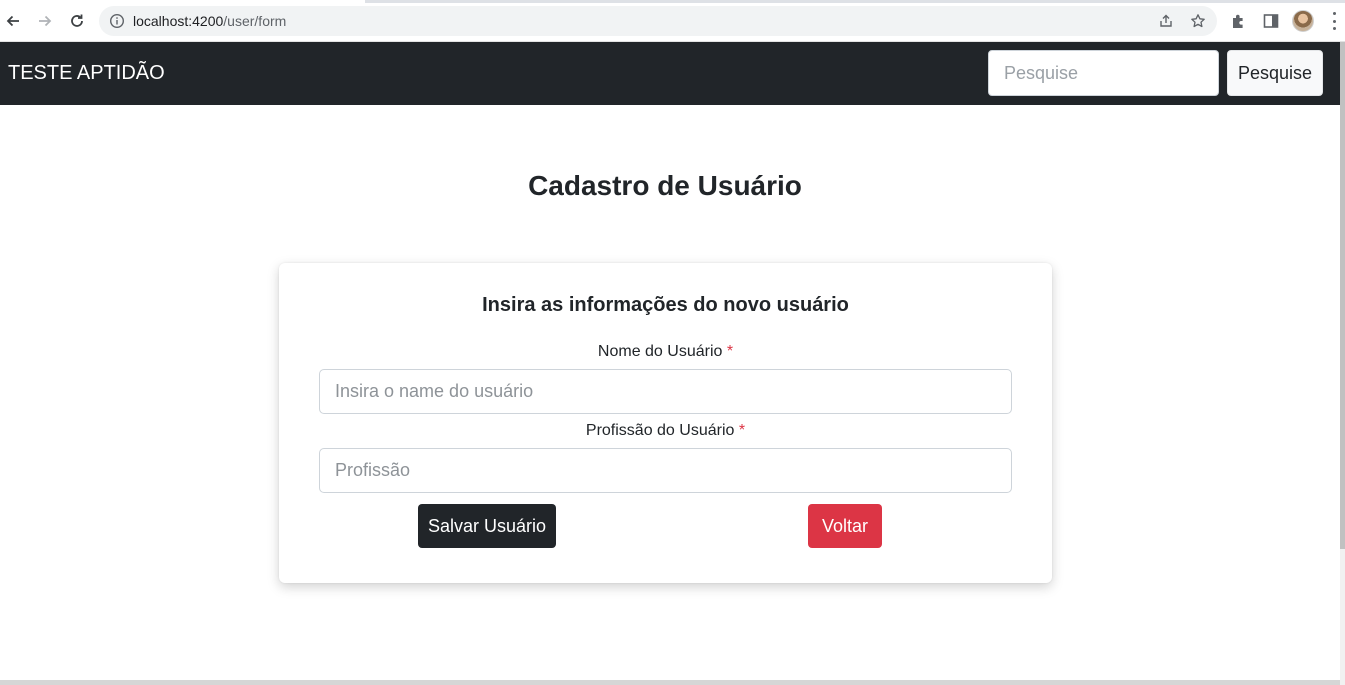  Describe the element at coordinates (670, 73) in the screenshot. I see `app-navbar: TESTE APTIDÃO Pesquise` at that location.